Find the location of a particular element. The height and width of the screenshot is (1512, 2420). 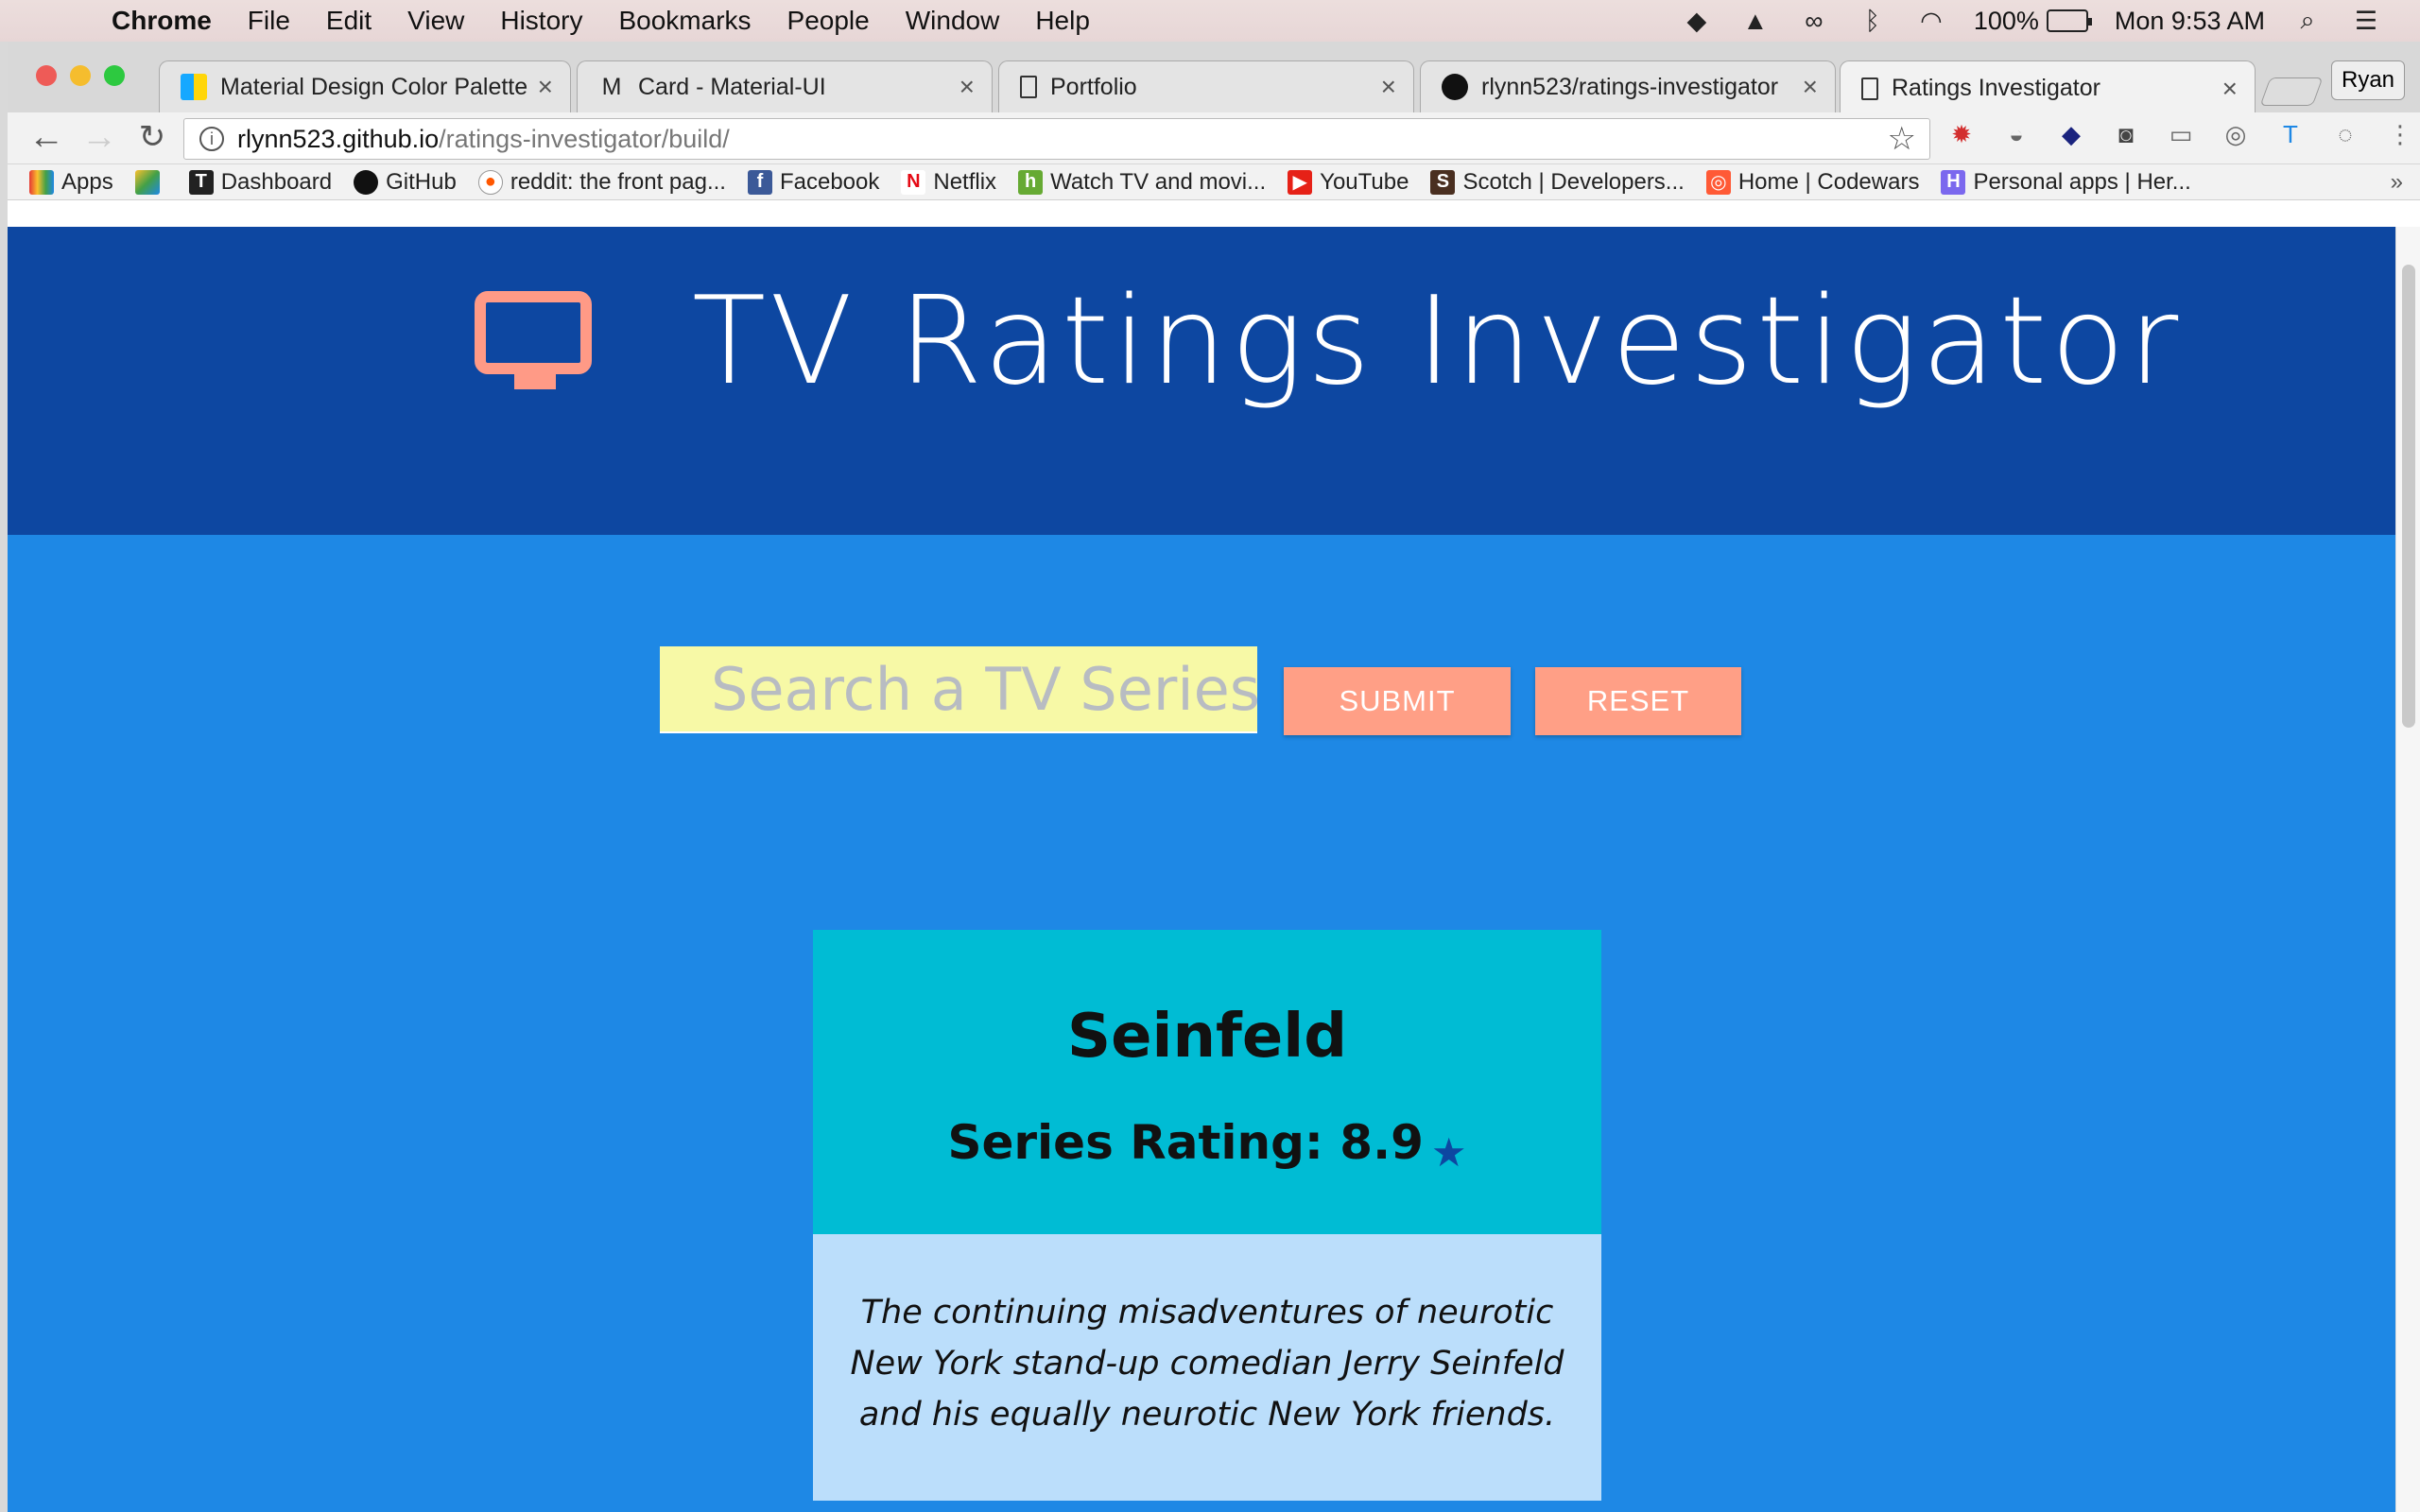

glasses-icon: ∞ is located at coordinates (1814, 21).